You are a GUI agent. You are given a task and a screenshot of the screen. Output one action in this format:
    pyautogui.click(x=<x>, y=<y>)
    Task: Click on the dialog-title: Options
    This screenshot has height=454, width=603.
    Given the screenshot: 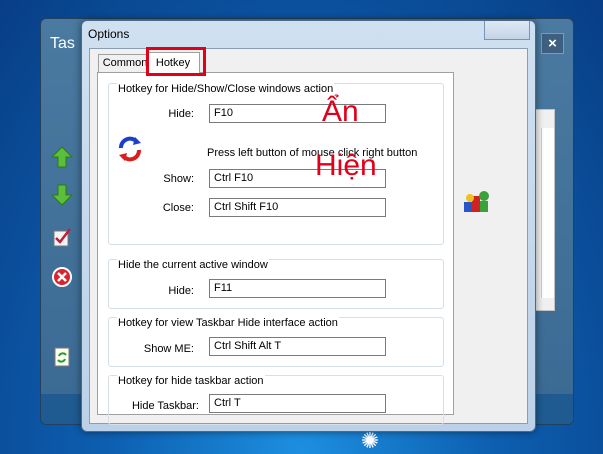 What is the action you would take?
    pyautogui.click(x=109, y=34)
    